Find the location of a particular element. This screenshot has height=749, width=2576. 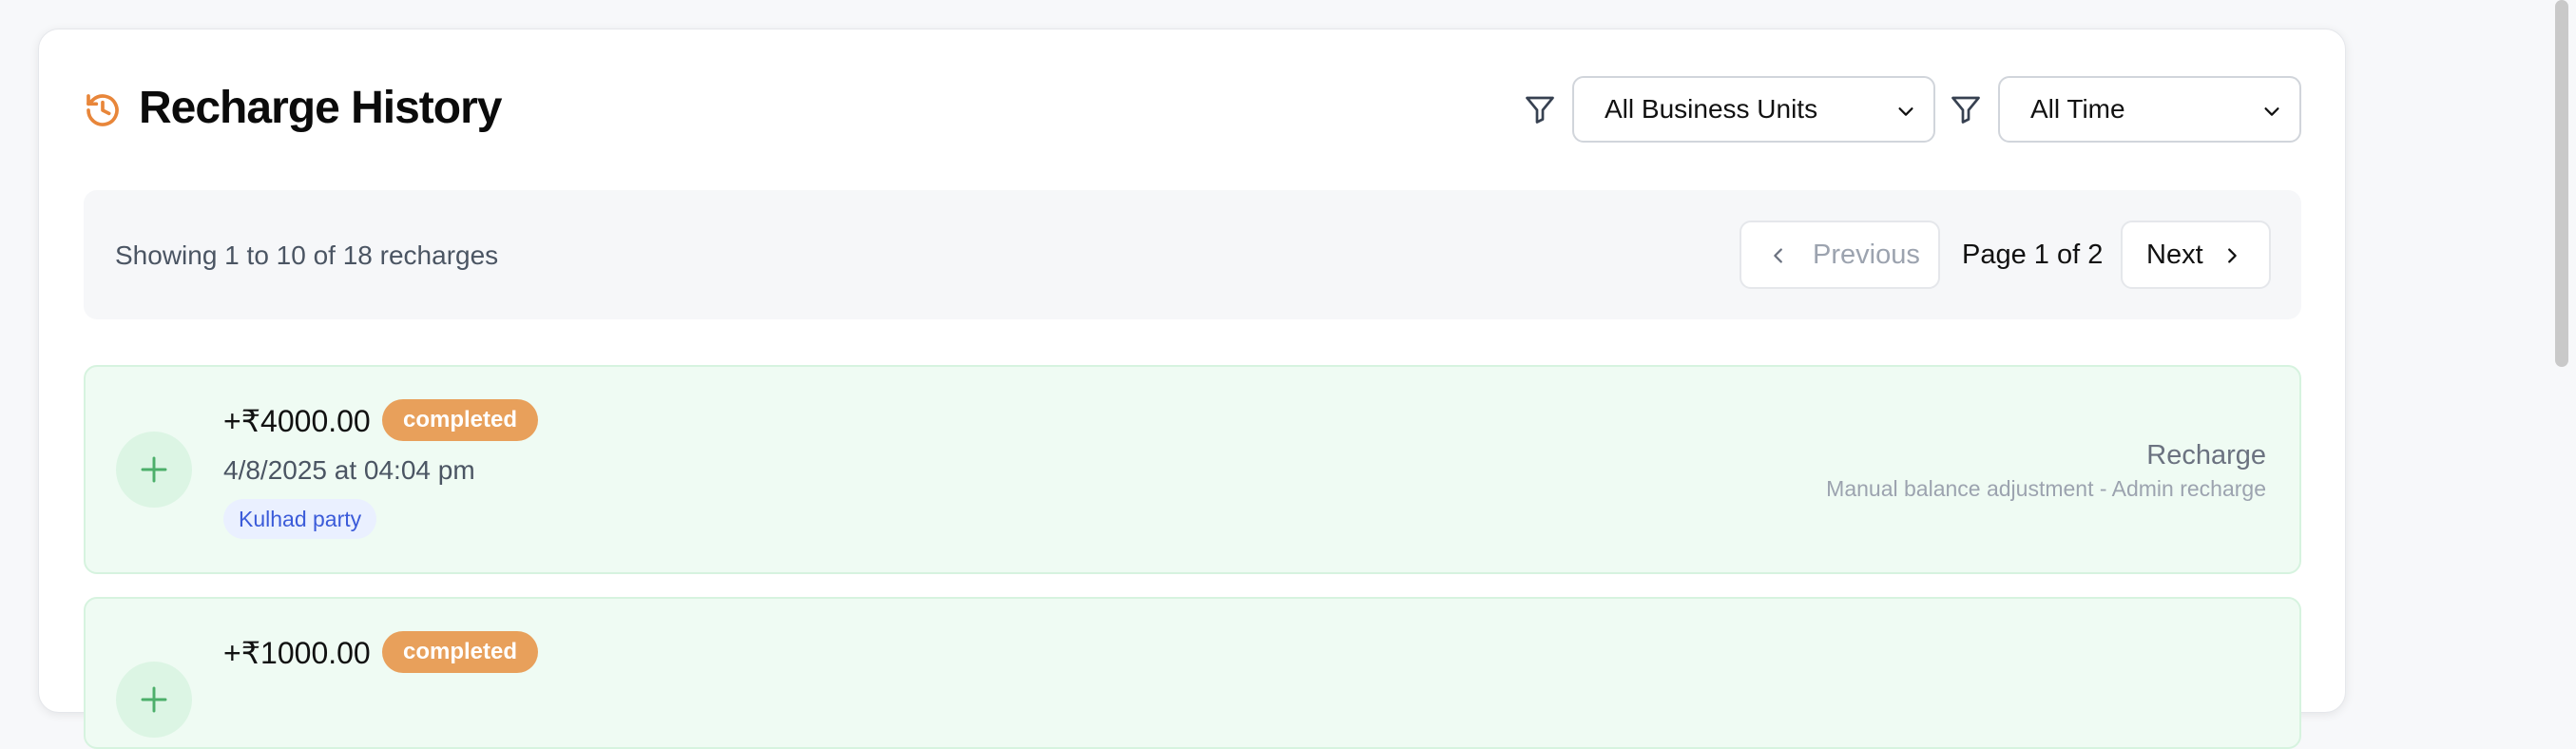

business-unit-tag: Kulhad party is located at coordinates (300, 519).